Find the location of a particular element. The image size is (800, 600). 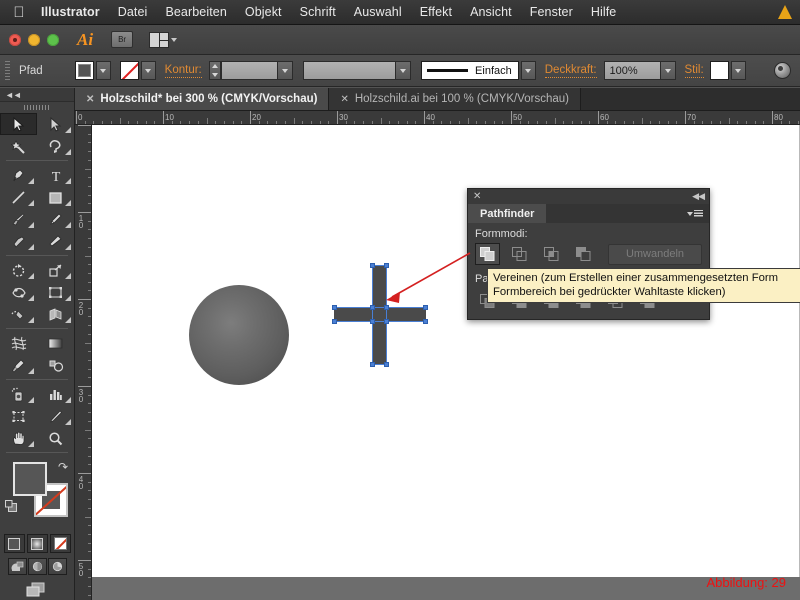

menu-item-illustrator: Illustrator is located at coordinates (70, 12).